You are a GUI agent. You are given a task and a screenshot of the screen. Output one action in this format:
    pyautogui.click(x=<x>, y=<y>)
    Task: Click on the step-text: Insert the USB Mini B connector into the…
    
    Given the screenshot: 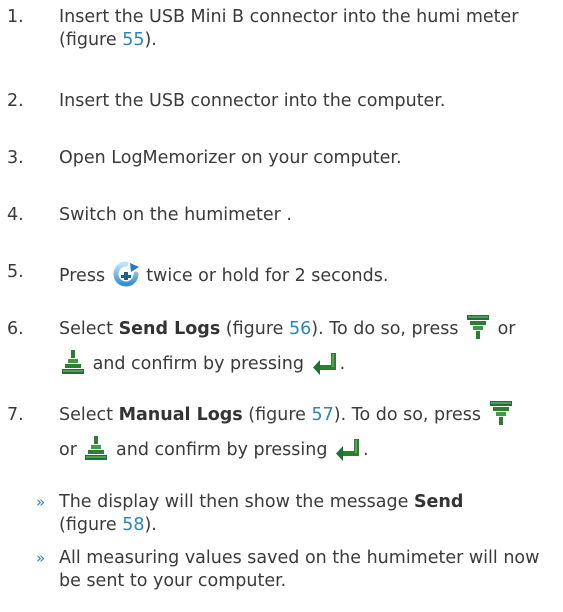 What is the action you would take?
    pyautogui.click(x=289, y=28)
    